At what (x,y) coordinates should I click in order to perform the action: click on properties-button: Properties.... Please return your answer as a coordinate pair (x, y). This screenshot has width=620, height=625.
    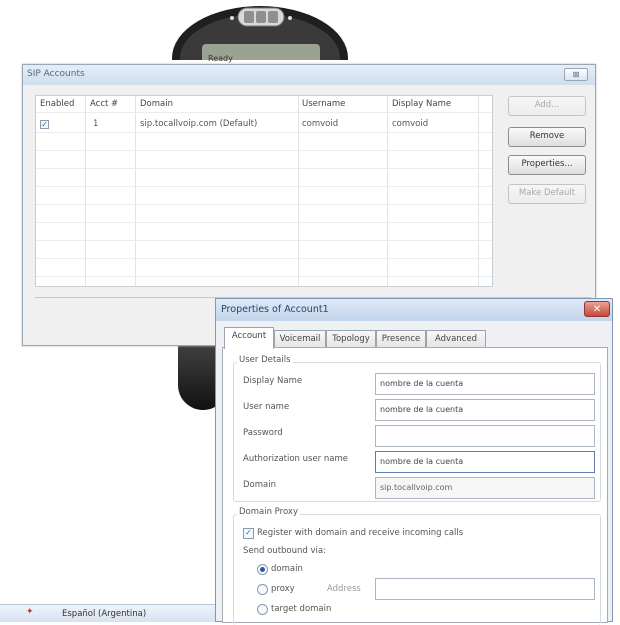
    Looking at the image, I should click on (547, 165).